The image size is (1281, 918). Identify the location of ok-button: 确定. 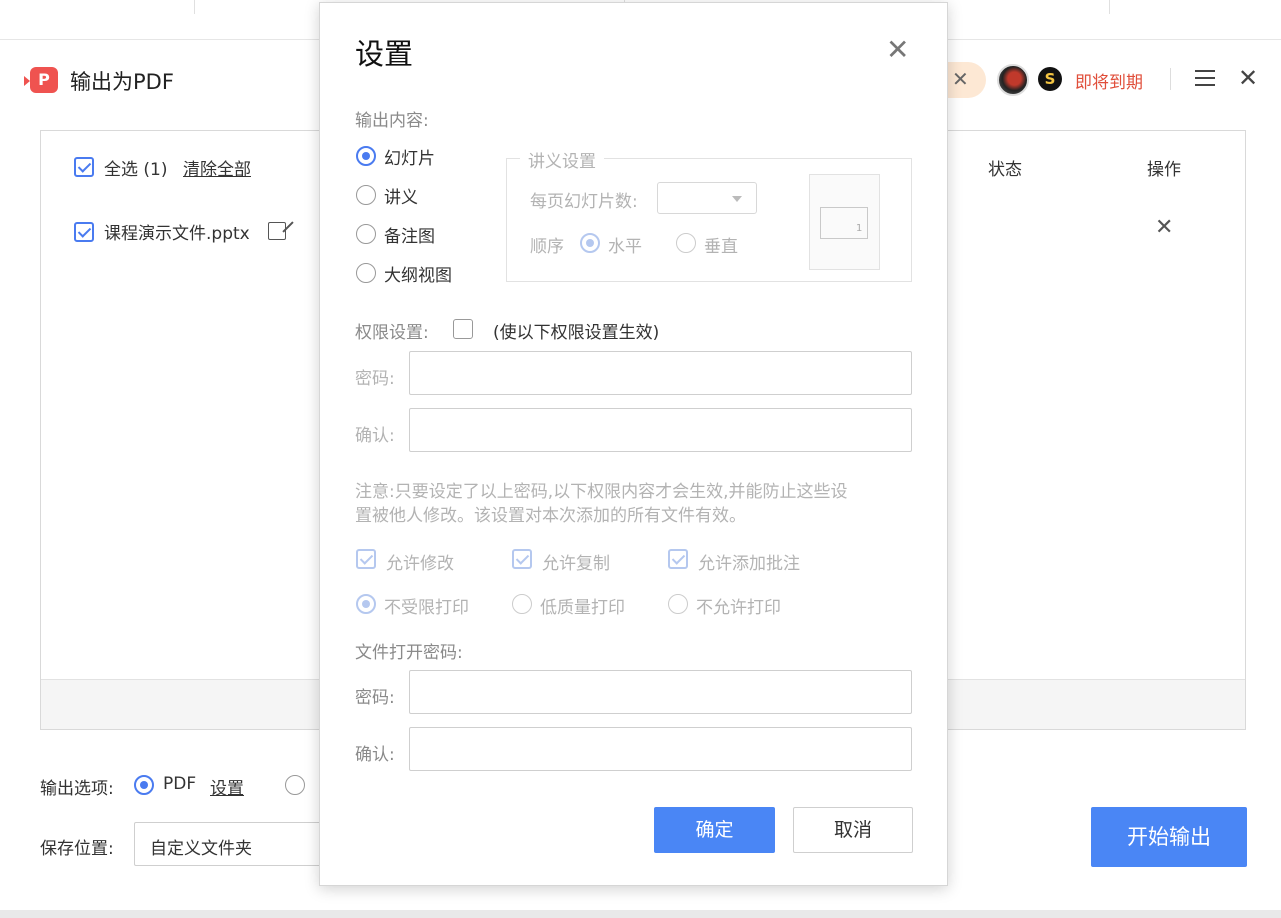
(714, 830).